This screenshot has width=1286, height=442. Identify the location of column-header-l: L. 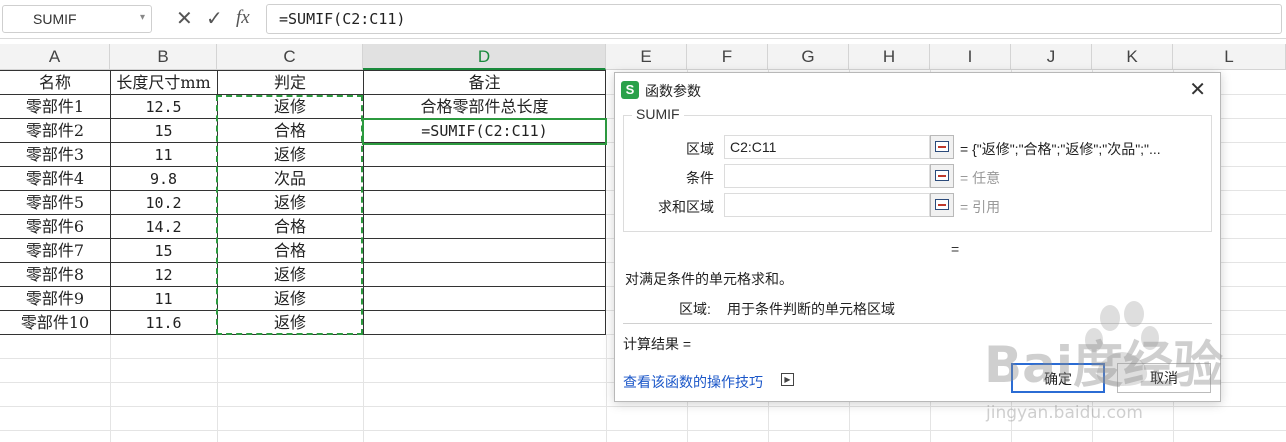
(1229, 57).